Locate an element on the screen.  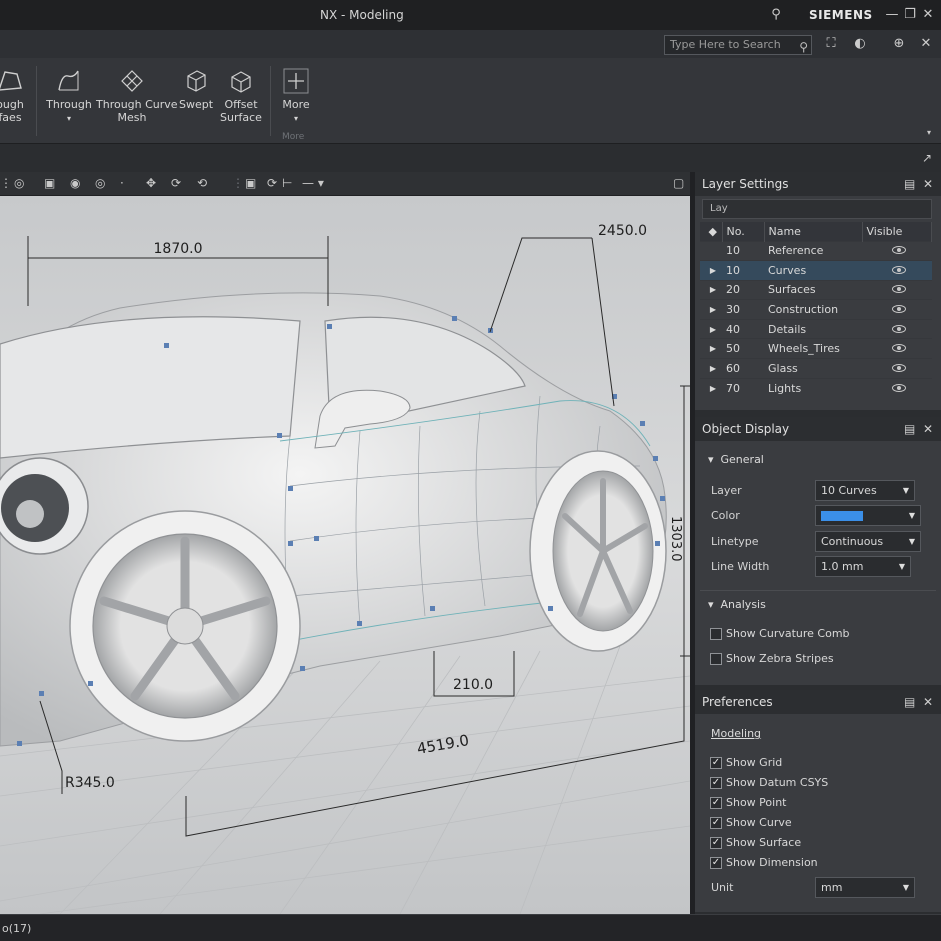
layer-row: ▶ 70 Lights is located at coordinates (816, 387).